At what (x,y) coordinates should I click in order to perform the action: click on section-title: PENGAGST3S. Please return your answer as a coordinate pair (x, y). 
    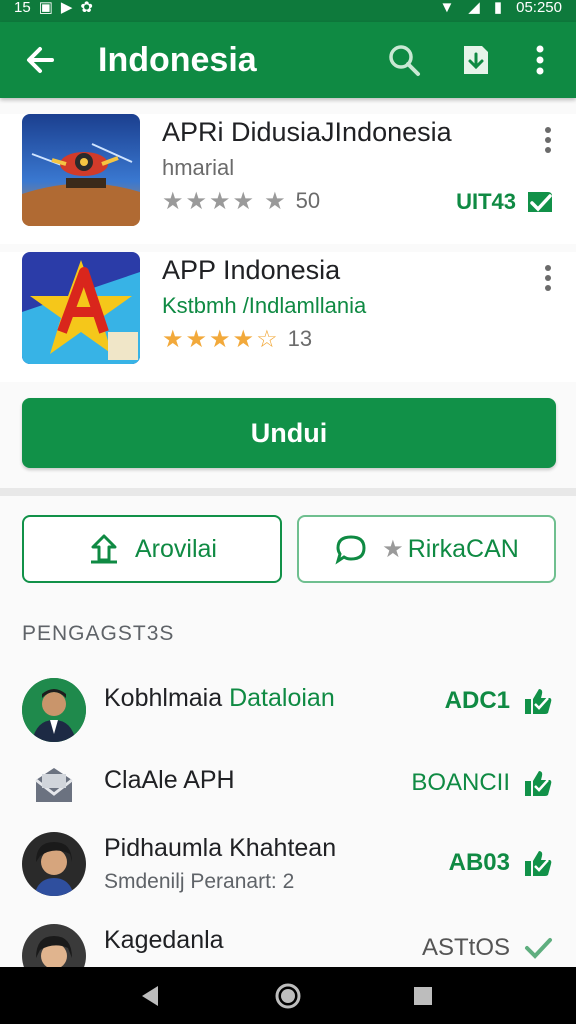
    Looking at the image, I should click on (98, 633).